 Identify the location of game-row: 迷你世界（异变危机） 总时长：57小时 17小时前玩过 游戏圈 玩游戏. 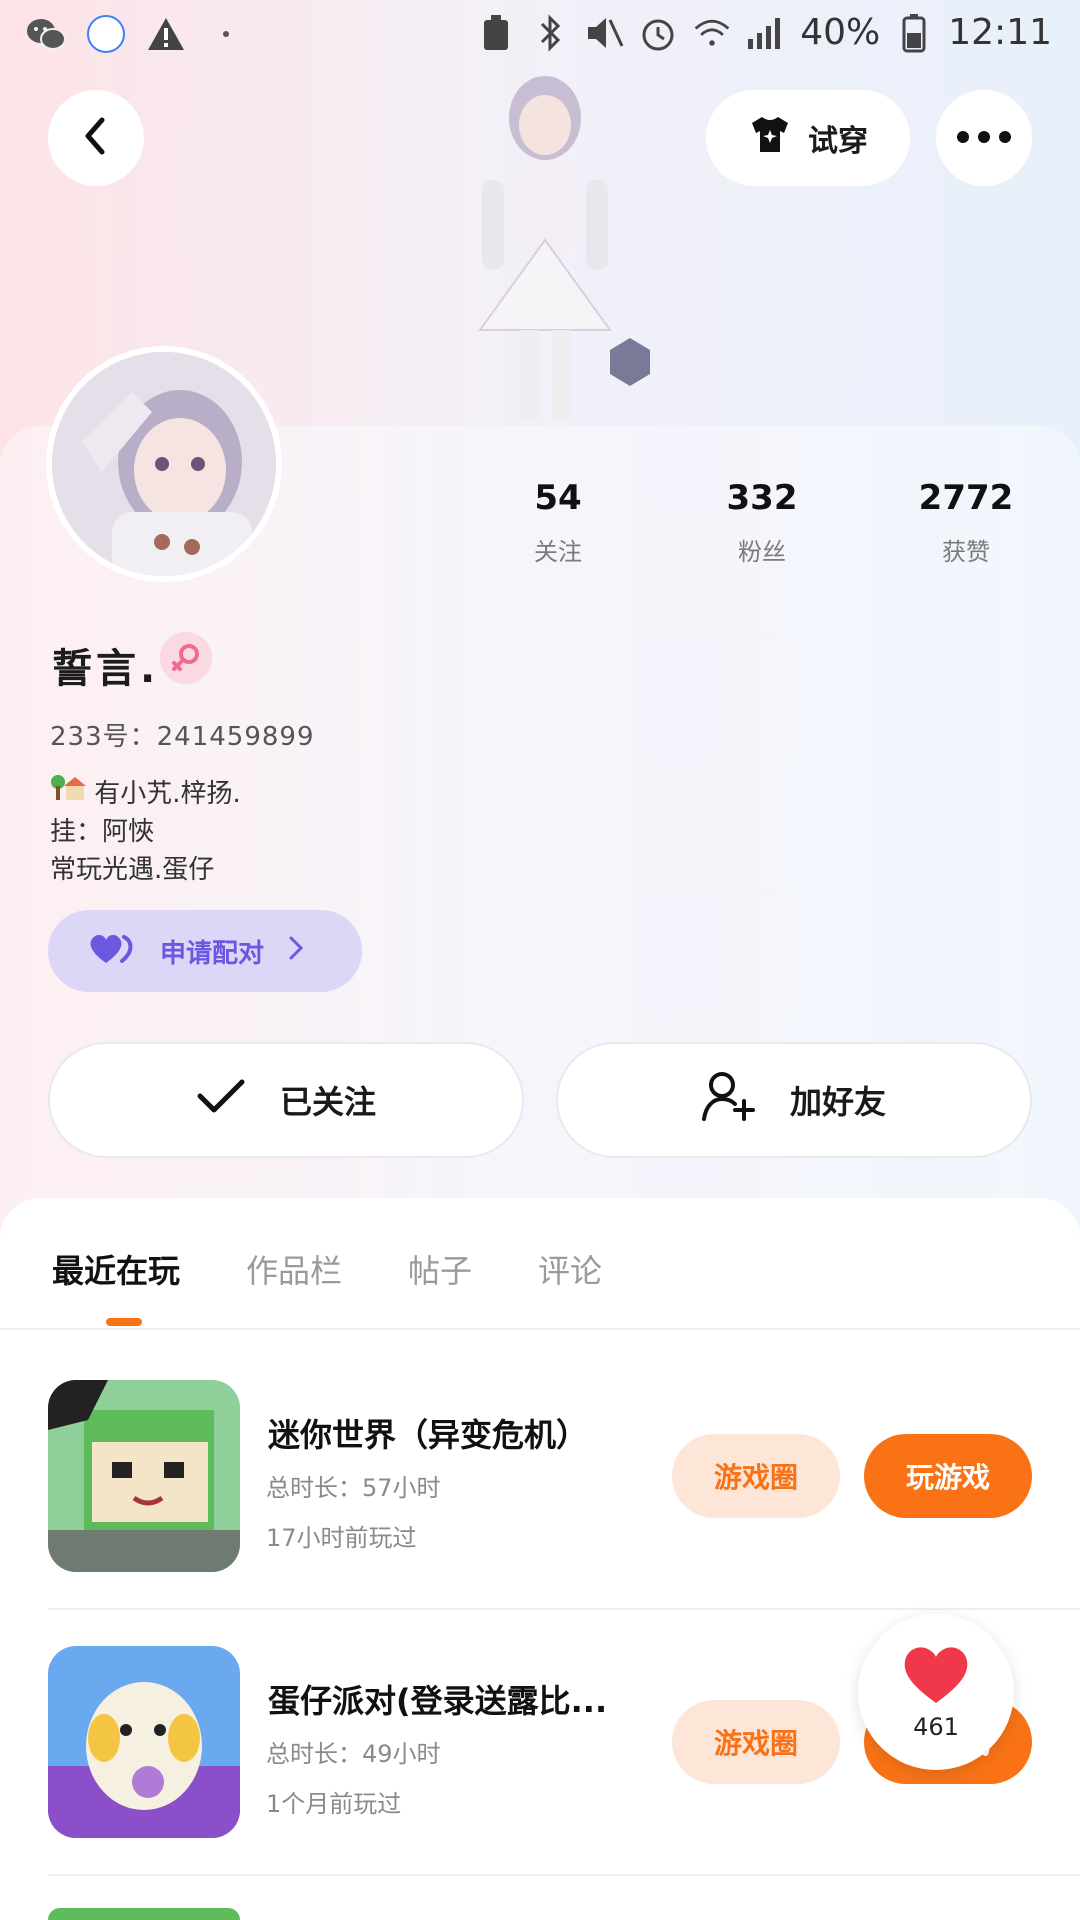
(540, 1513).